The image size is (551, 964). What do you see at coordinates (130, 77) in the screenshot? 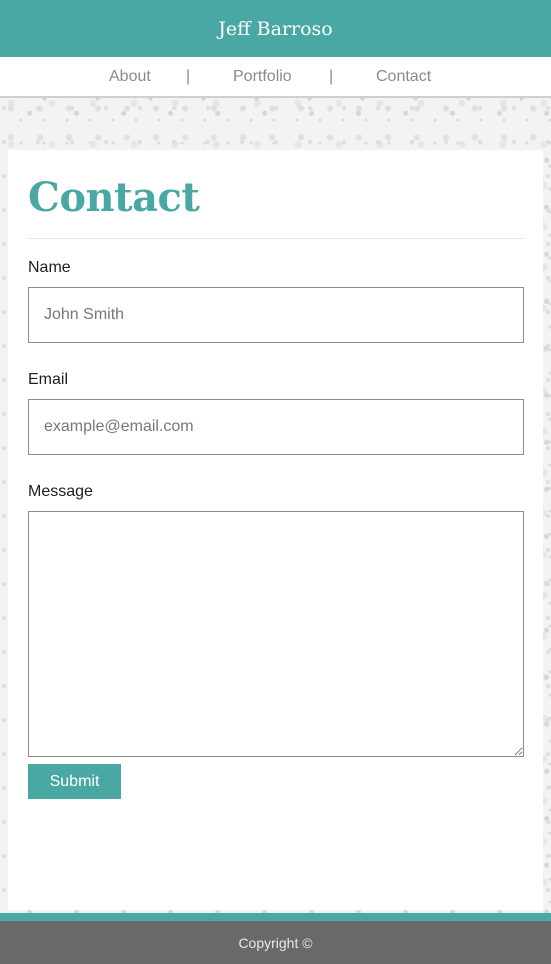
I see `nav-link-about: About` at bounding box center [130, 77].